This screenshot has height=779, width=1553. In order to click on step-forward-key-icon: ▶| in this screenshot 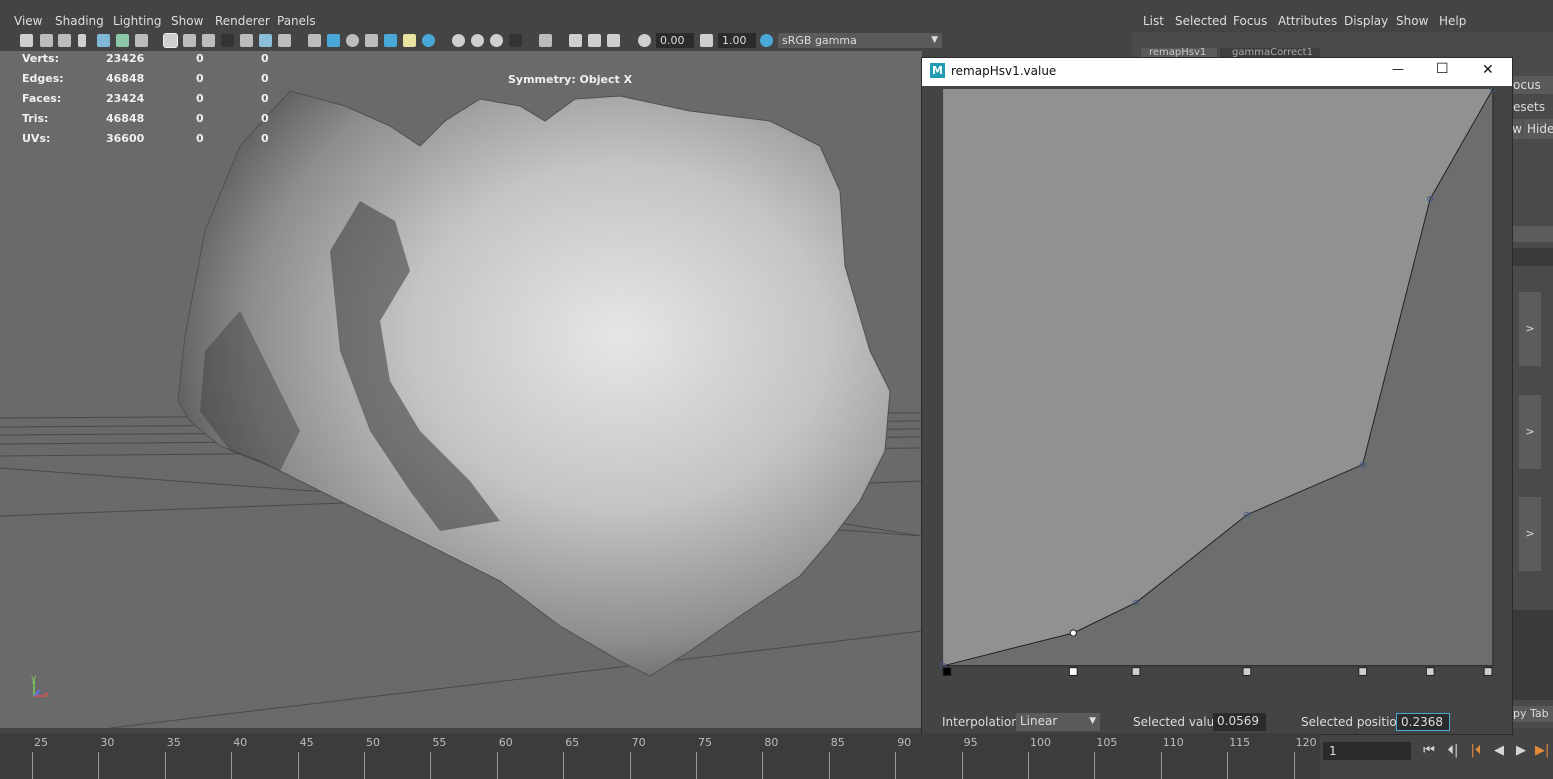, I will do `click(1542, 751)`.